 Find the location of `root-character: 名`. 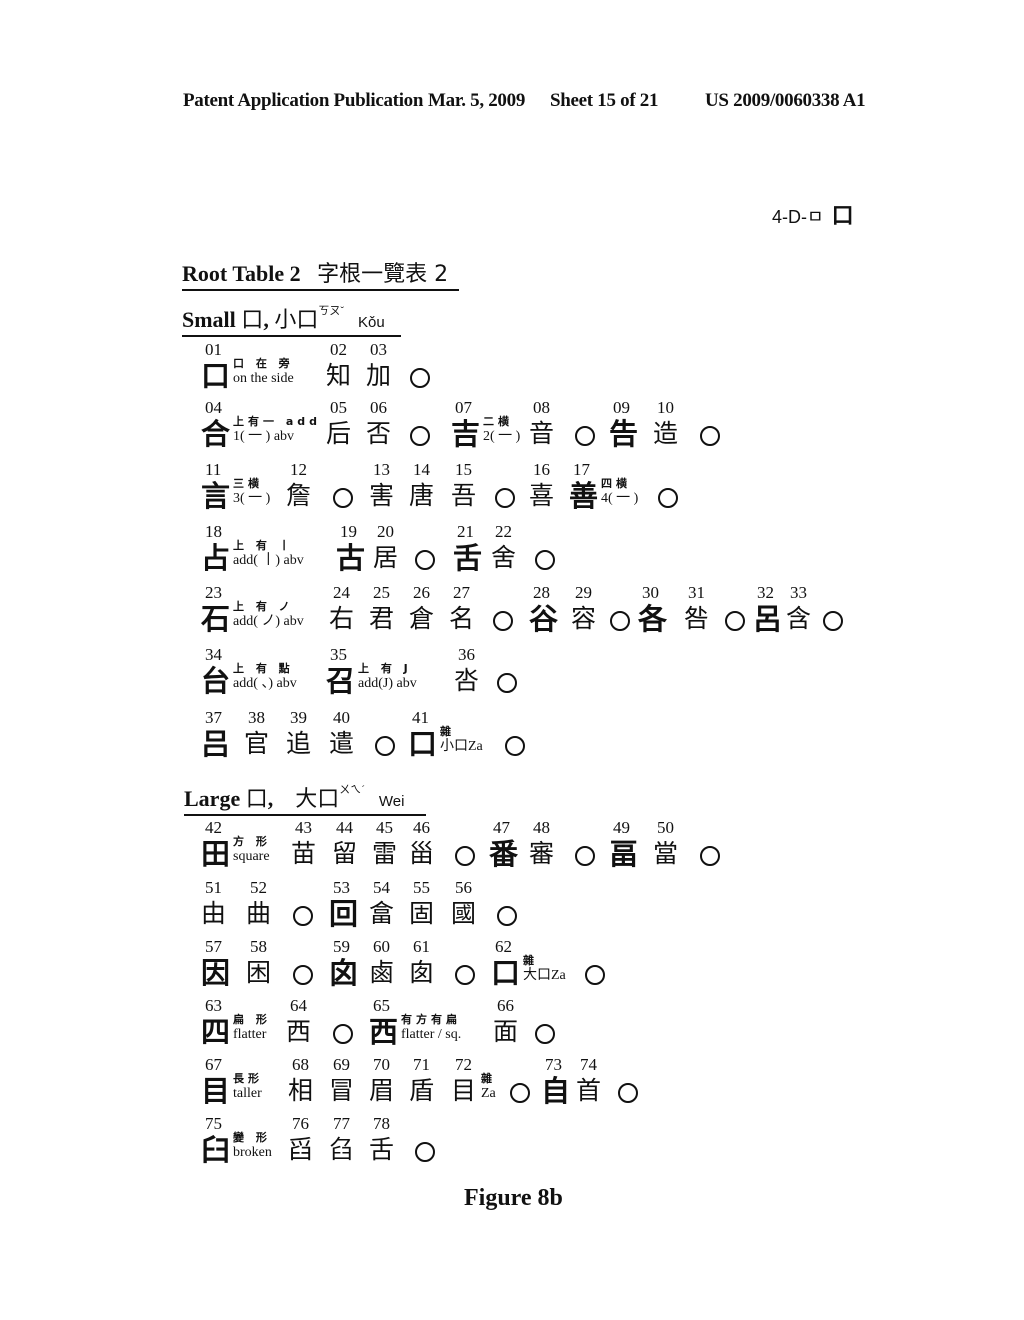

root-character: 名 is located at coordinates (462, 618).